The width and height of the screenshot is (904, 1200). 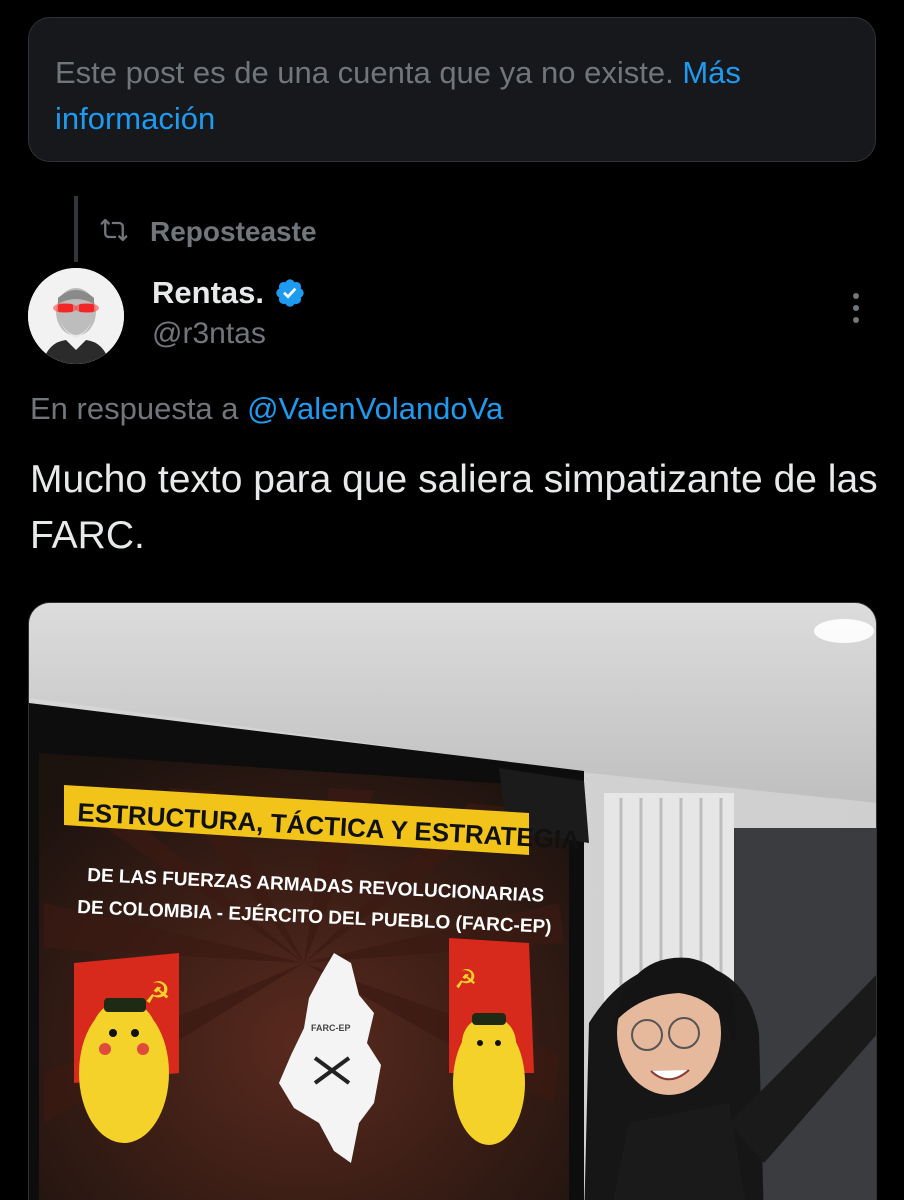 I want to click on verified-badge-icon, so click(x=290, y=293).